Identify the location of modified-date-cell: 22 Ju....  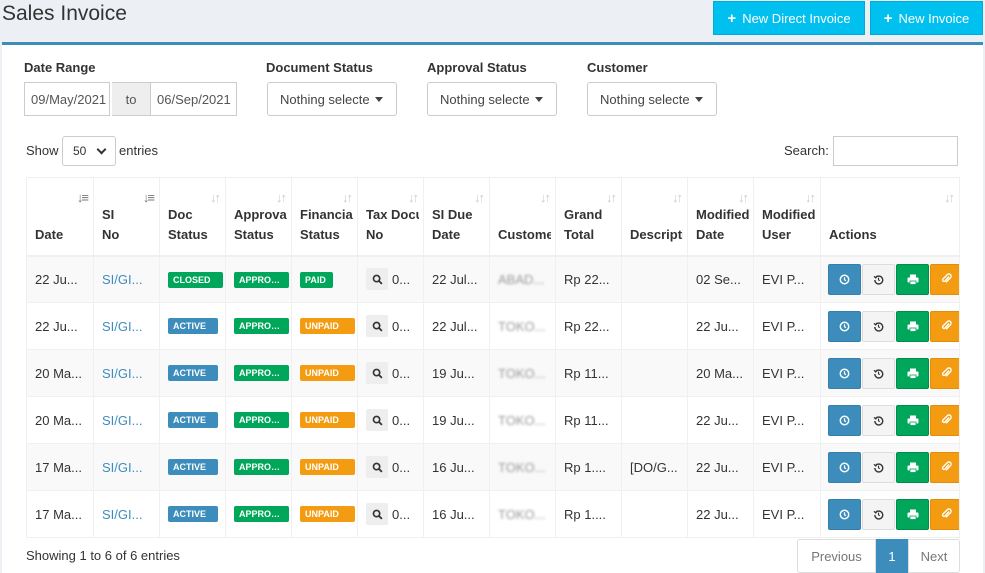
(720, 467).